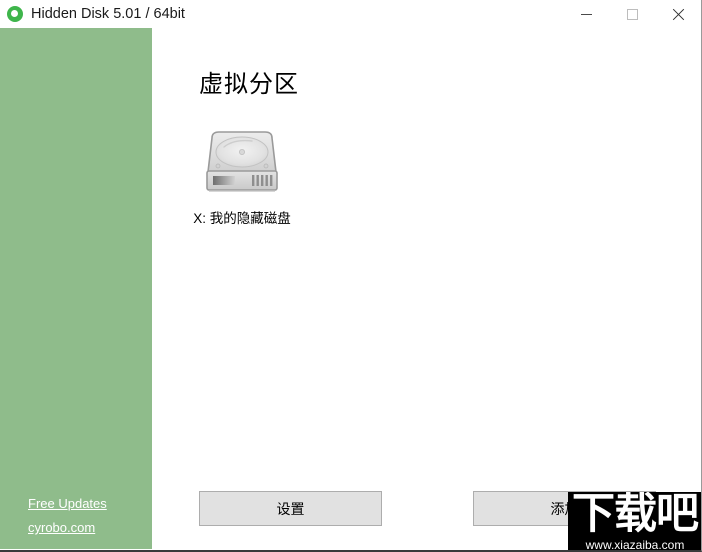  What do you see at coordinates (290, 508) in the screenshot?
I see `settings-button: 设置` at bounding box center [290, 508].